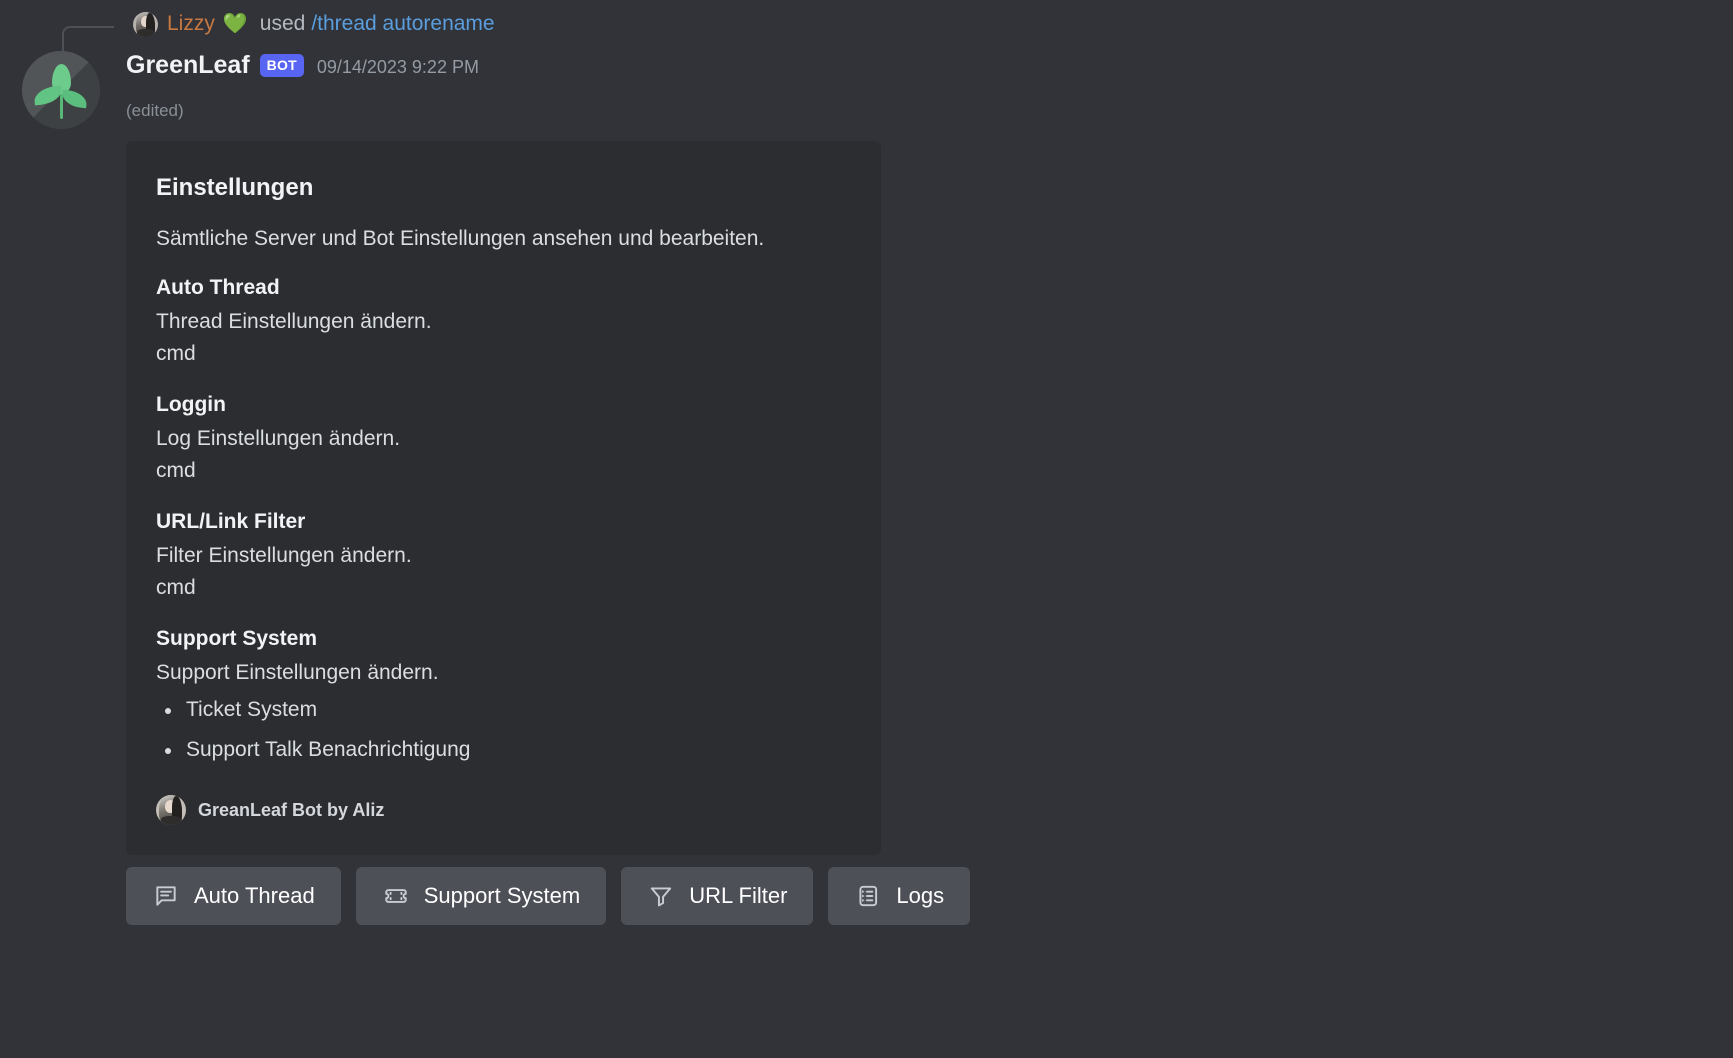 The height and width of the screenshot is (1058, 1733). Describe the element at coordinates (278, 454) in the screenshot. I see `embed-field-value: Log Einstellungen ändern. cmd` at that location.